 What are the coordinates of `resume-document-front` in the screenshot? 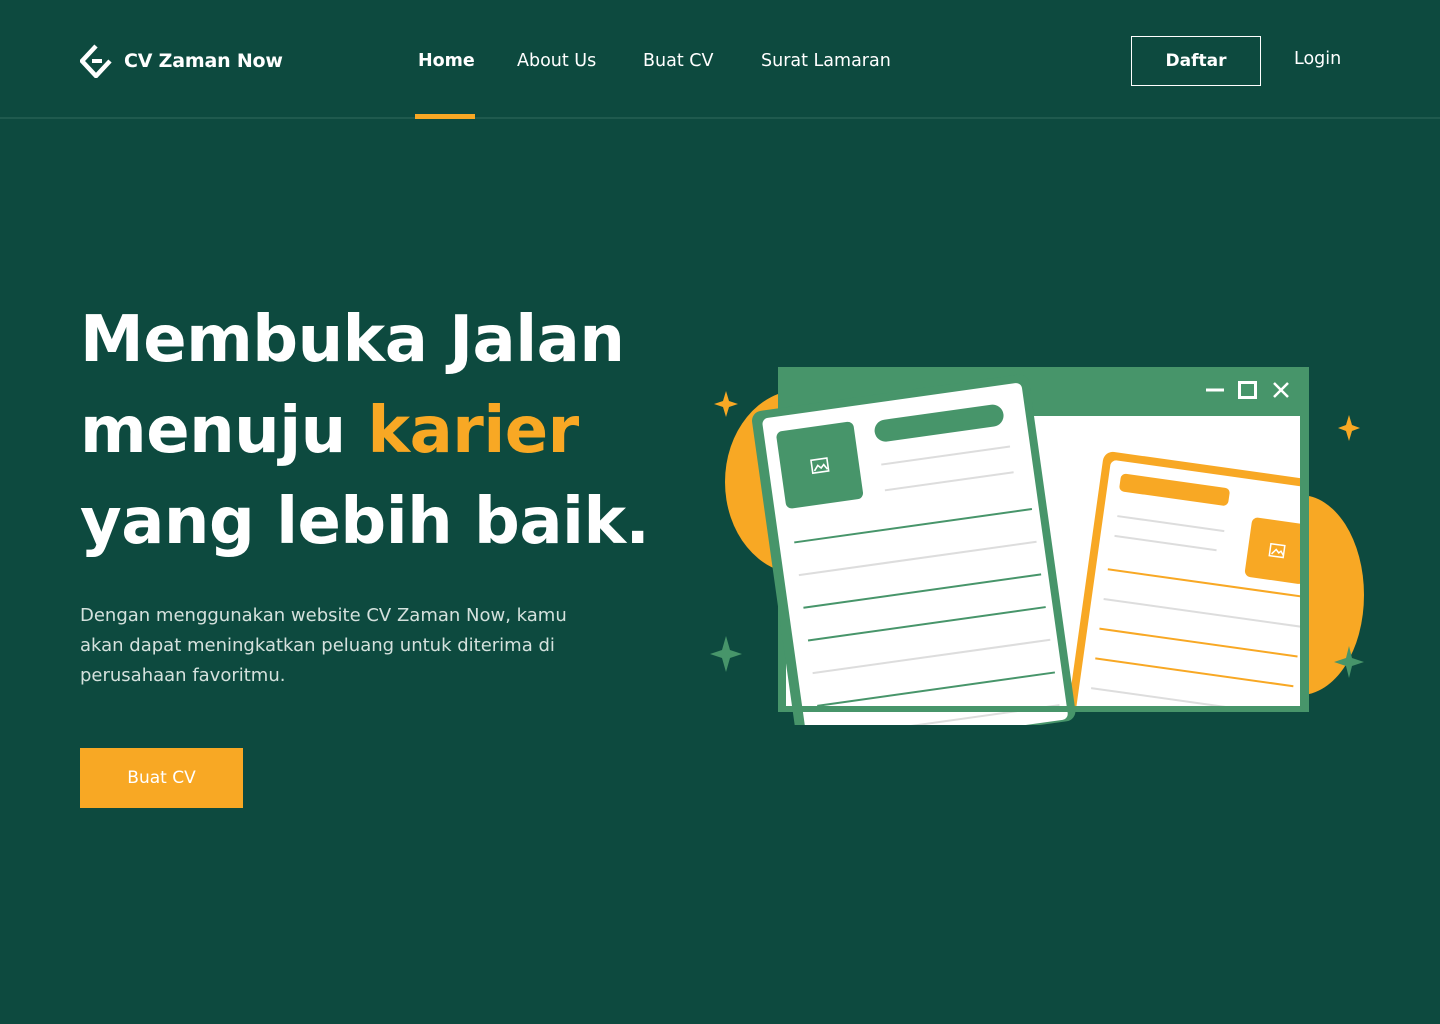 It's located at (914, 549).